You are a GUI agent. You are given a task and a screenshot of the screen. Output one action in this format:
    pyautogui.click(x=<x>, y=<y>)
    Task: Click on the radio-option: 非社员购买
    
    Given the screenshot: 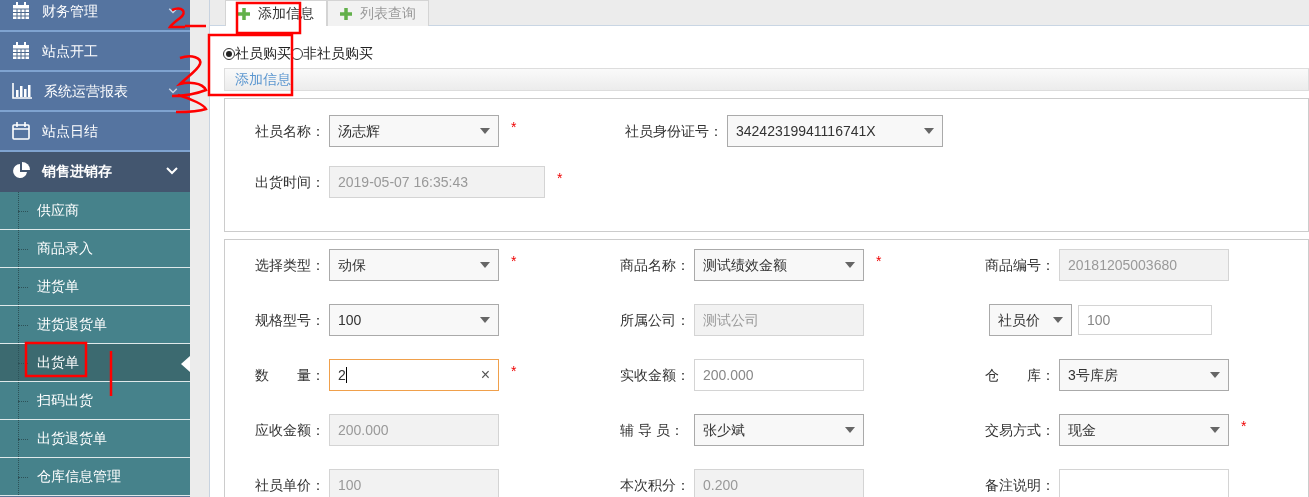 What is the action you would take?
    pyautogui.click(x=332, y=53)
    